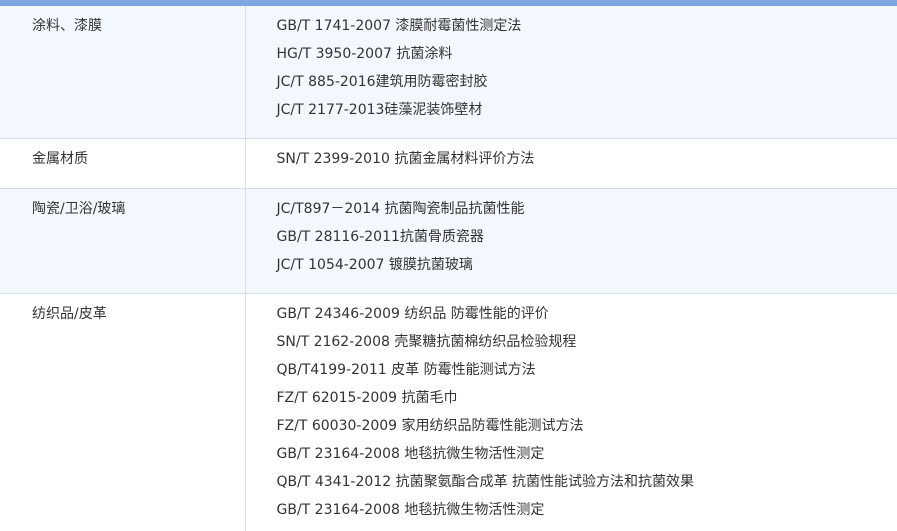  What do you see at coordinates (123, 412) in the screenshot?
I see `category-cell: 纺织品/皮革` at bounding box center [123, 412].